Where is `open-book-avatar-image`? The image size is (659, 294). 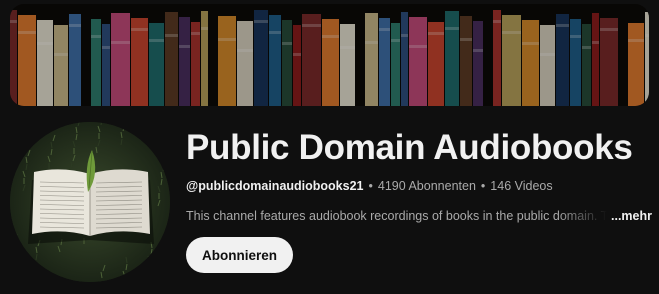 open-book-avatar-image is located at coordinates (90, 202).